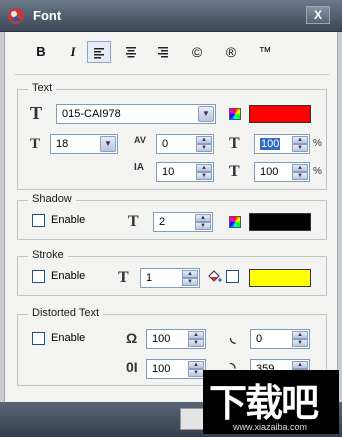 Image resolution: width=342 pixels, height=437 pixels. I want to click on line-spacing-spinner: ▲ ▼, so click(204, 172).